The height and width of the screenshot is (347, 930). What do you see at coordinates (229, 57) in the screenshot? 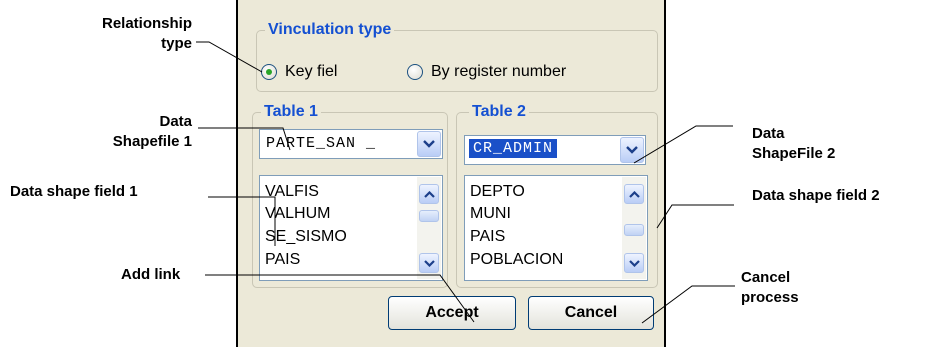
I see `leader-relationship-type` at bounding box center [229, 57].